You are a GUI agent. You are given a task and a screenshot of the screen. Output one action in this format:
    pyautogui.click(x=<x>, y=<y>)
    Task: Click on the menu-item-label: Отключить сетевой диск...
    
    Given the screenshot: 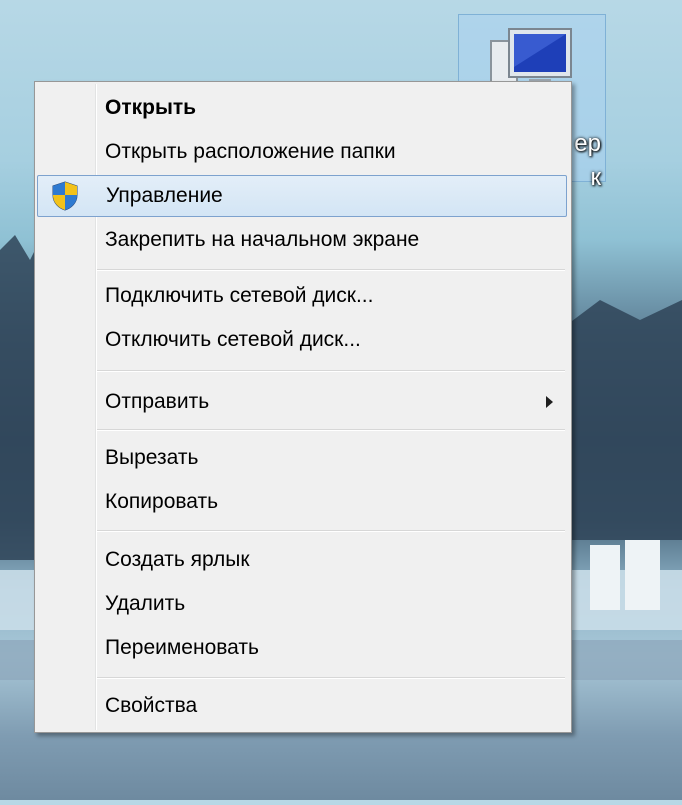 What is the action you would take?
    pyautogui.click(x=233, y=339)
    